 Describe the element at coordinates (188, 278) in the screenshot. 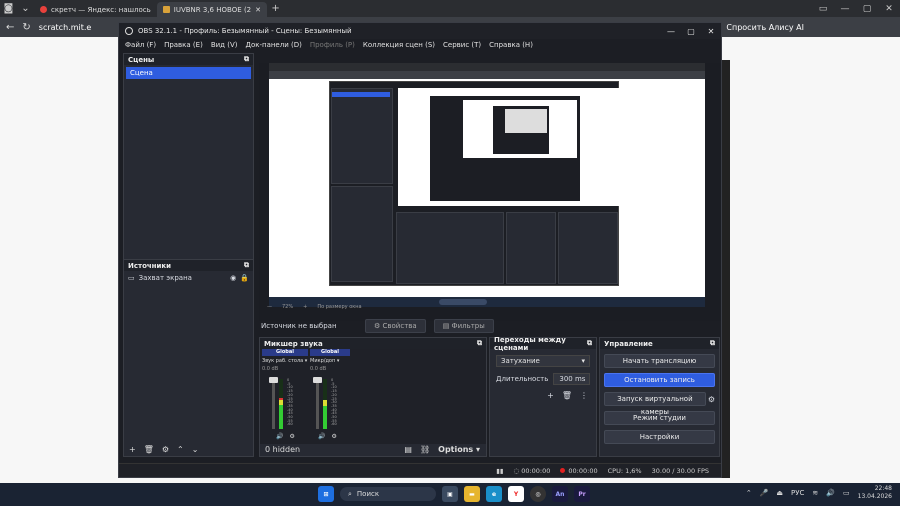

I see `source-item: ▭ Захват экрана ◉ 🔒` at that location.